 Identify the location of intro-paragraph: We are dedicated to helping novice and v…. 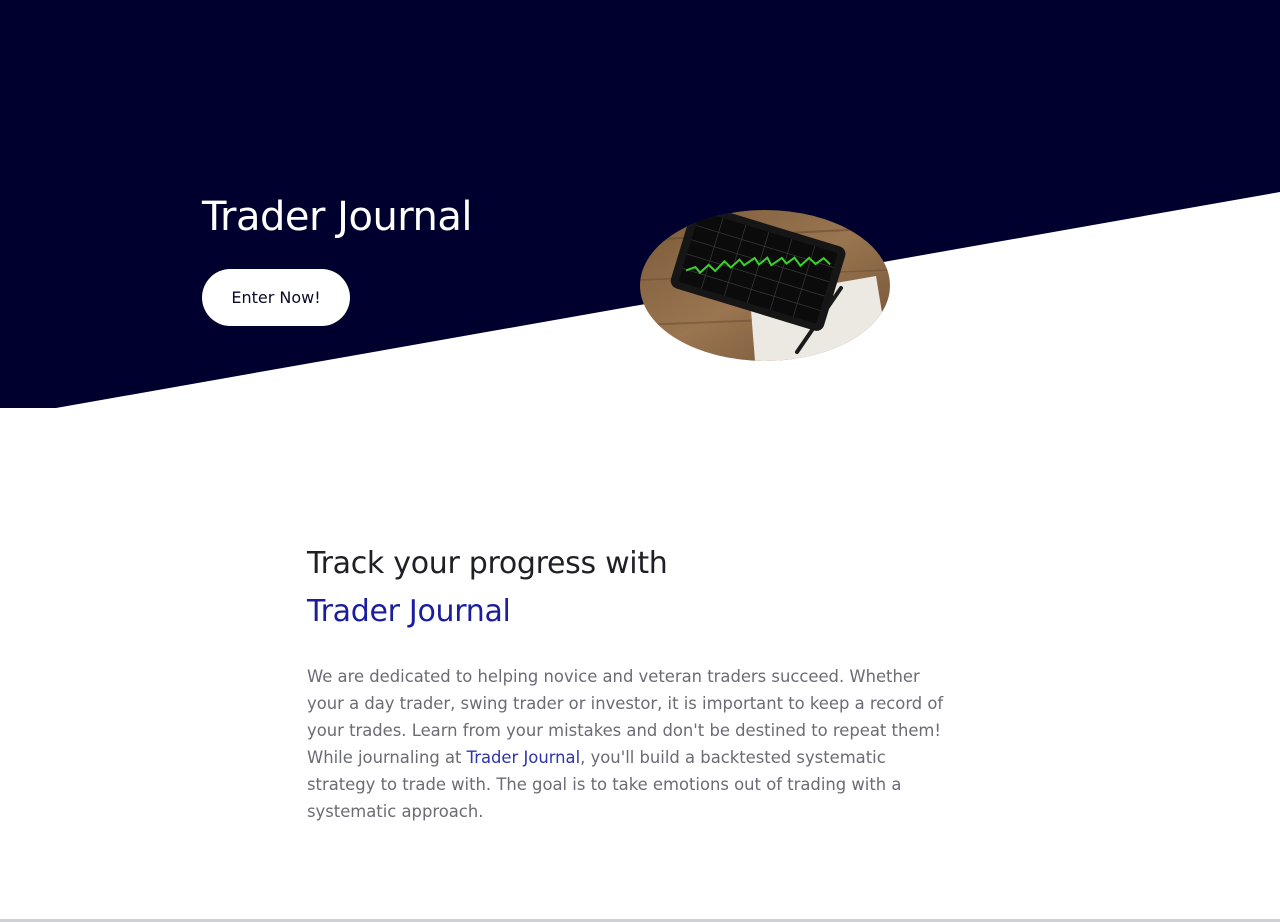
(627, 744).